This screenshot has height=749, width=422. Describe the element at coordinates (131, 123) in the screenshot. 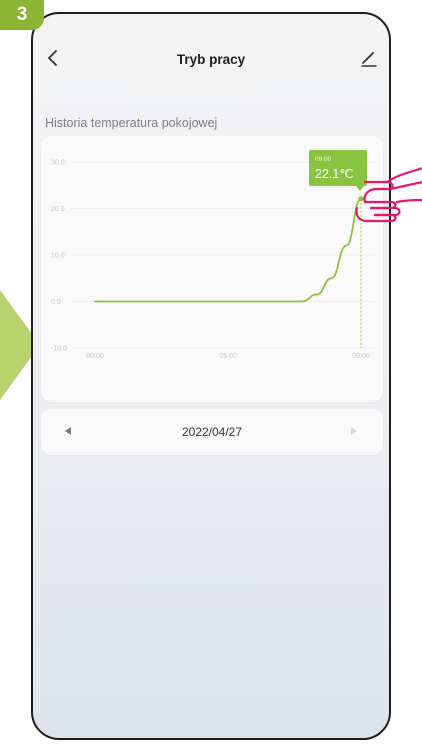

I see `section-title: Historia temperatura pokojowej` at that location.